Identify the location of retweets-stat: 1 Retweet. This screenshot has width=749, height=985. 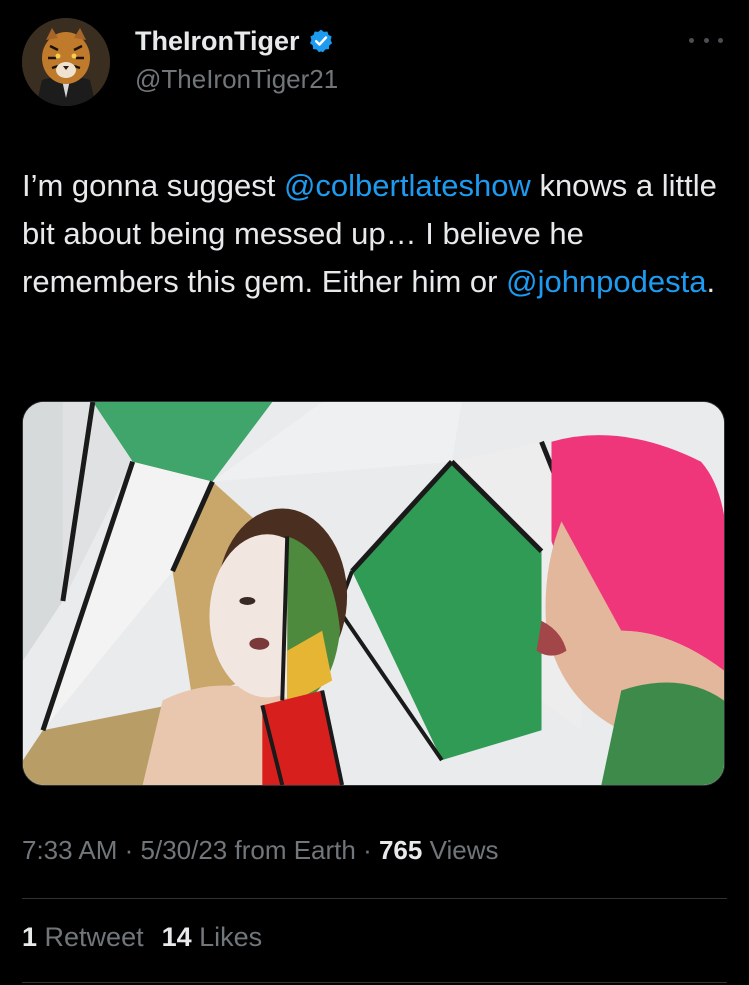
(83, 937).